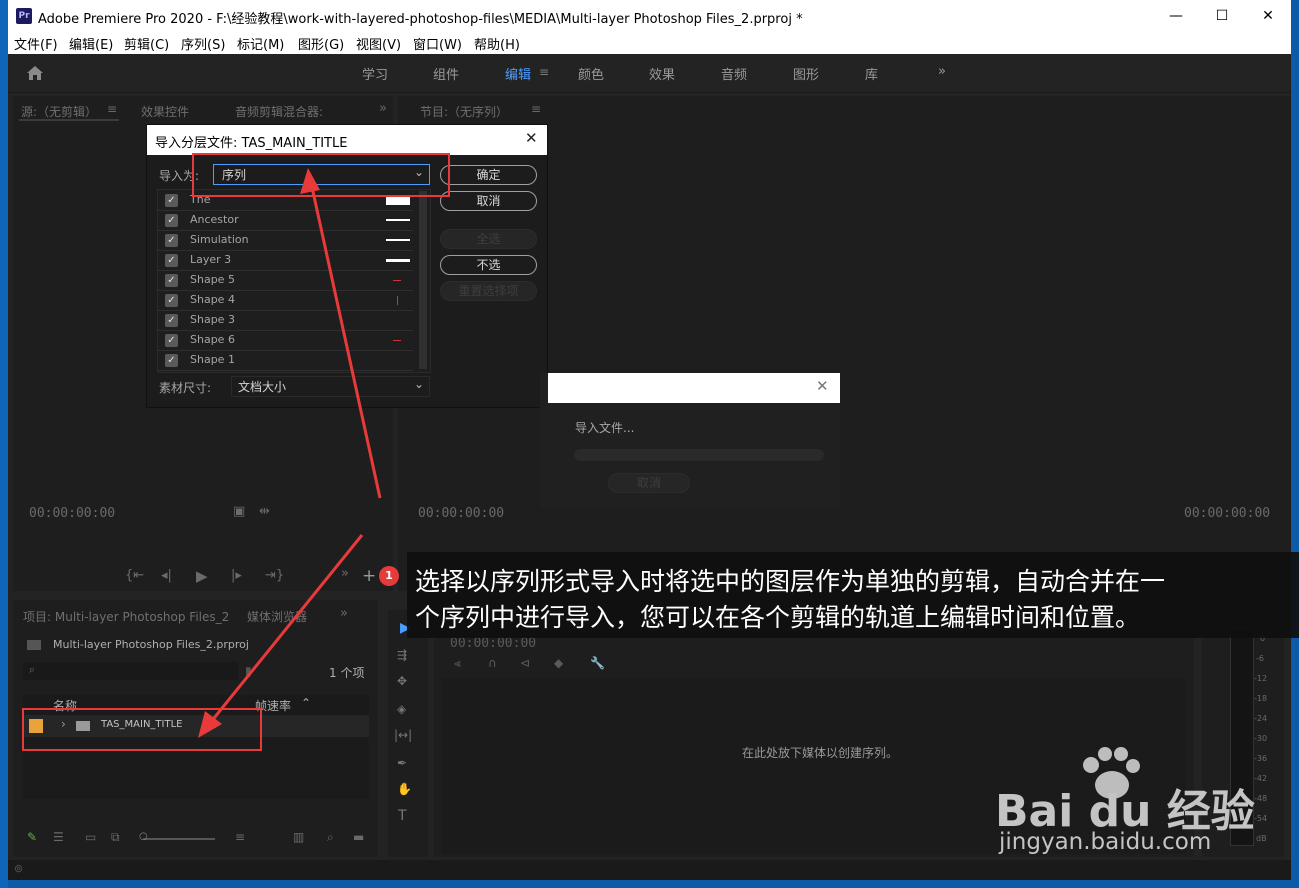 The width and height of the screenshot is (1299, 888). What do you see at coordinates (310, 181) in the screenshot?
I see `arrow-head-up` at bounding box center [310, 181].